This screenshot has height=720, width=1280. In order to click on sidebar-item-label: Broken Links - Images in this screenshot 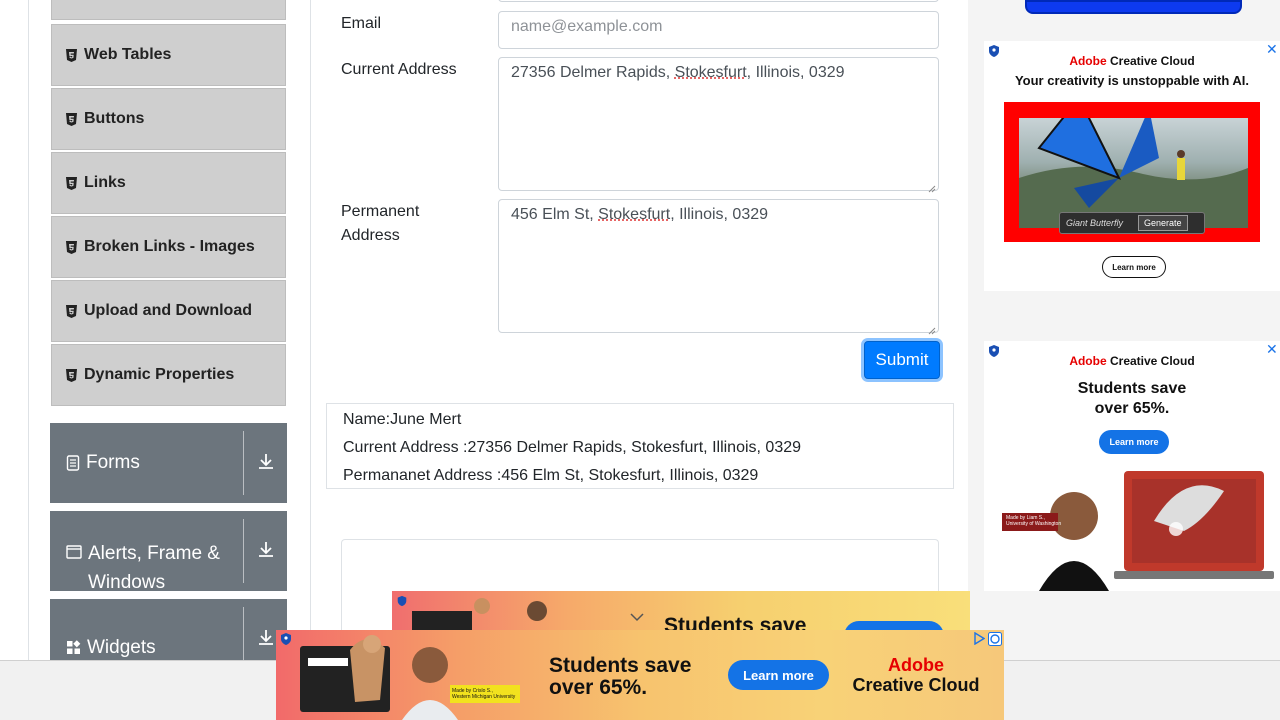, I will do `click(169, 246)`.